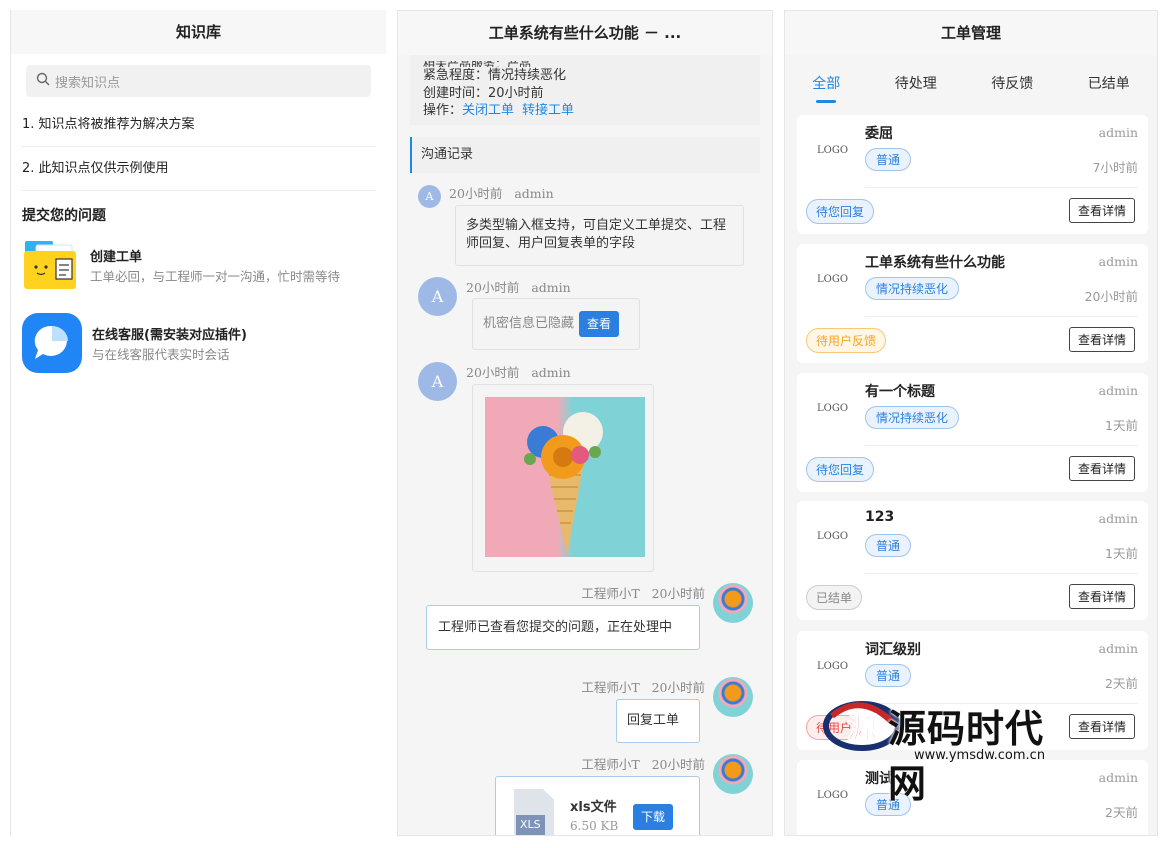 Image resolution: width=1168 pixels, height=848 pixels. What do you see at coordinates (1115, 167) in the screenshot?
I see `ticket-card-time: 7小时前` at bounding box center [1115, 167].